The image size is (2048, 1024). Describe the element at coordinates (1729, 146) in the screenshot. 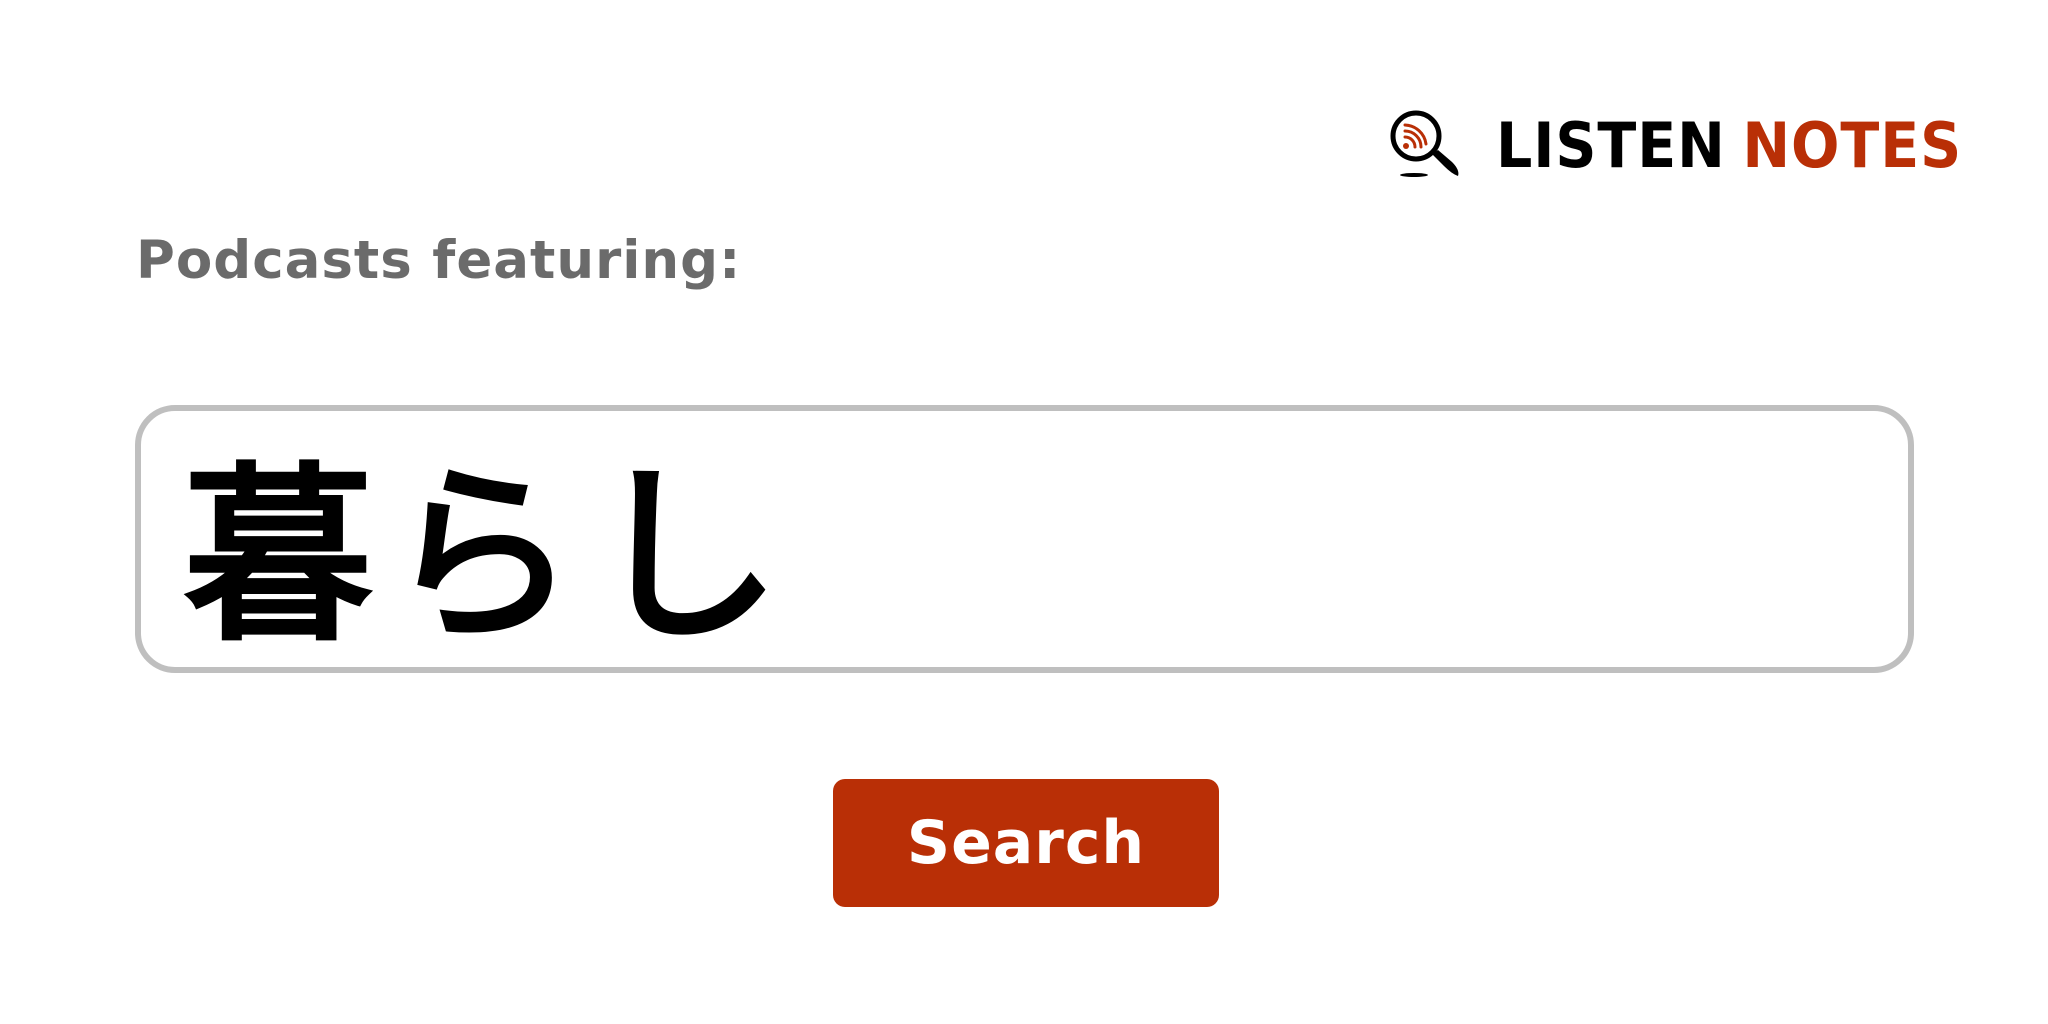

I see `logo-wordmark: LISTEN NOTES` at that location.